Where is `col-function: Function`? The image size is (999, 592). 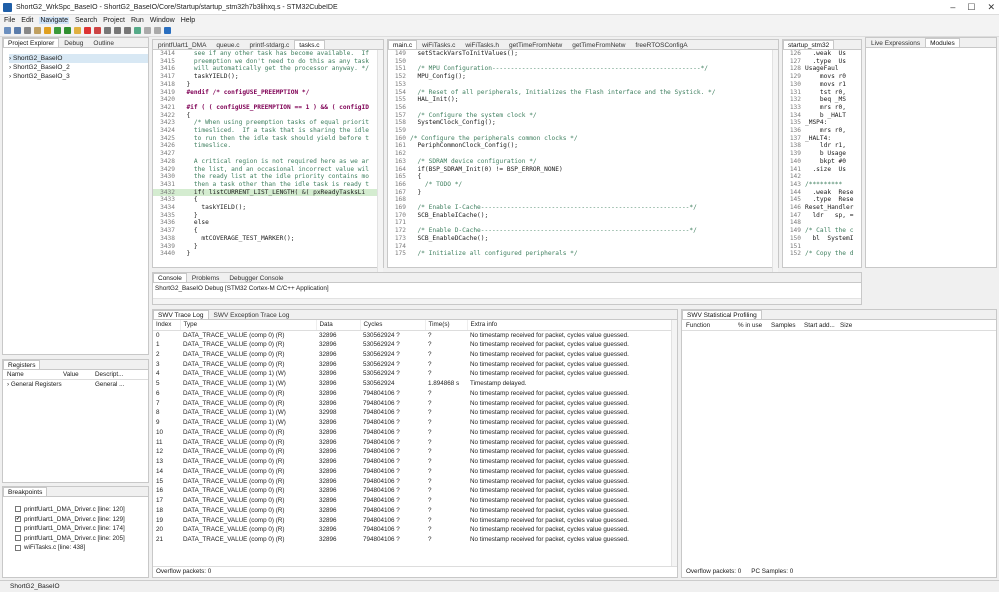
col-function: Function is located at coordinates (712, 325).